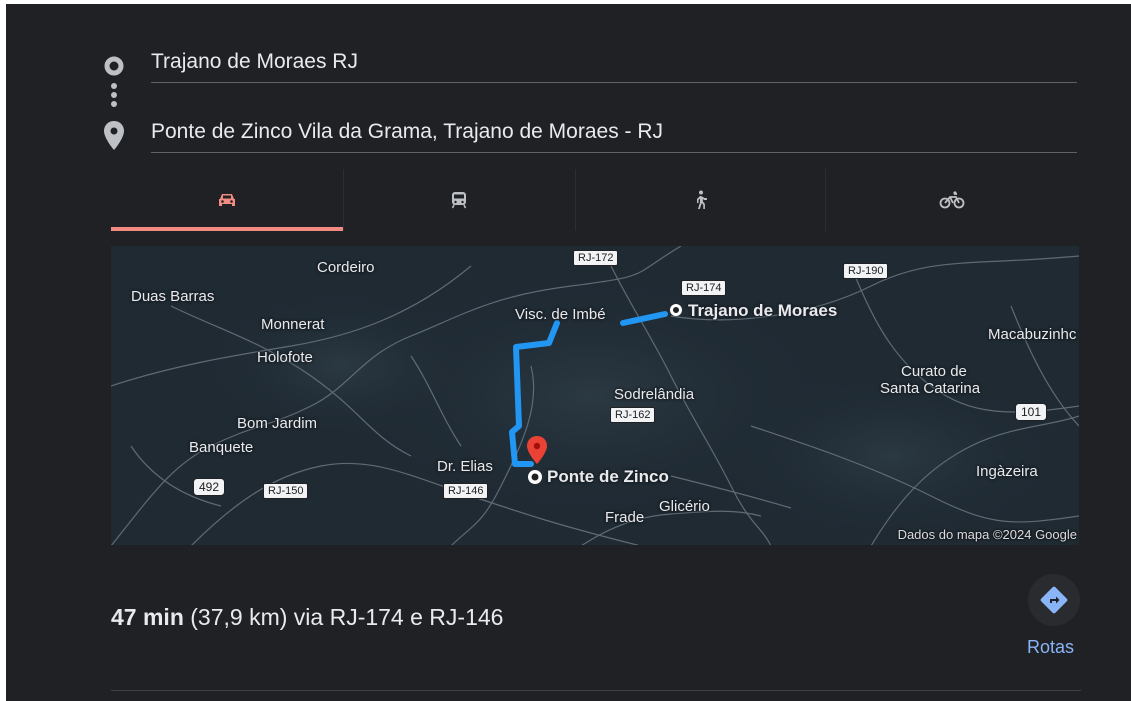 This screenshot has height=701, width=1131. What do you see at coordinates (560, 314) in the screenshot?
I see `place-label: Visc. de Imbé` at bounding box center [560, 314].